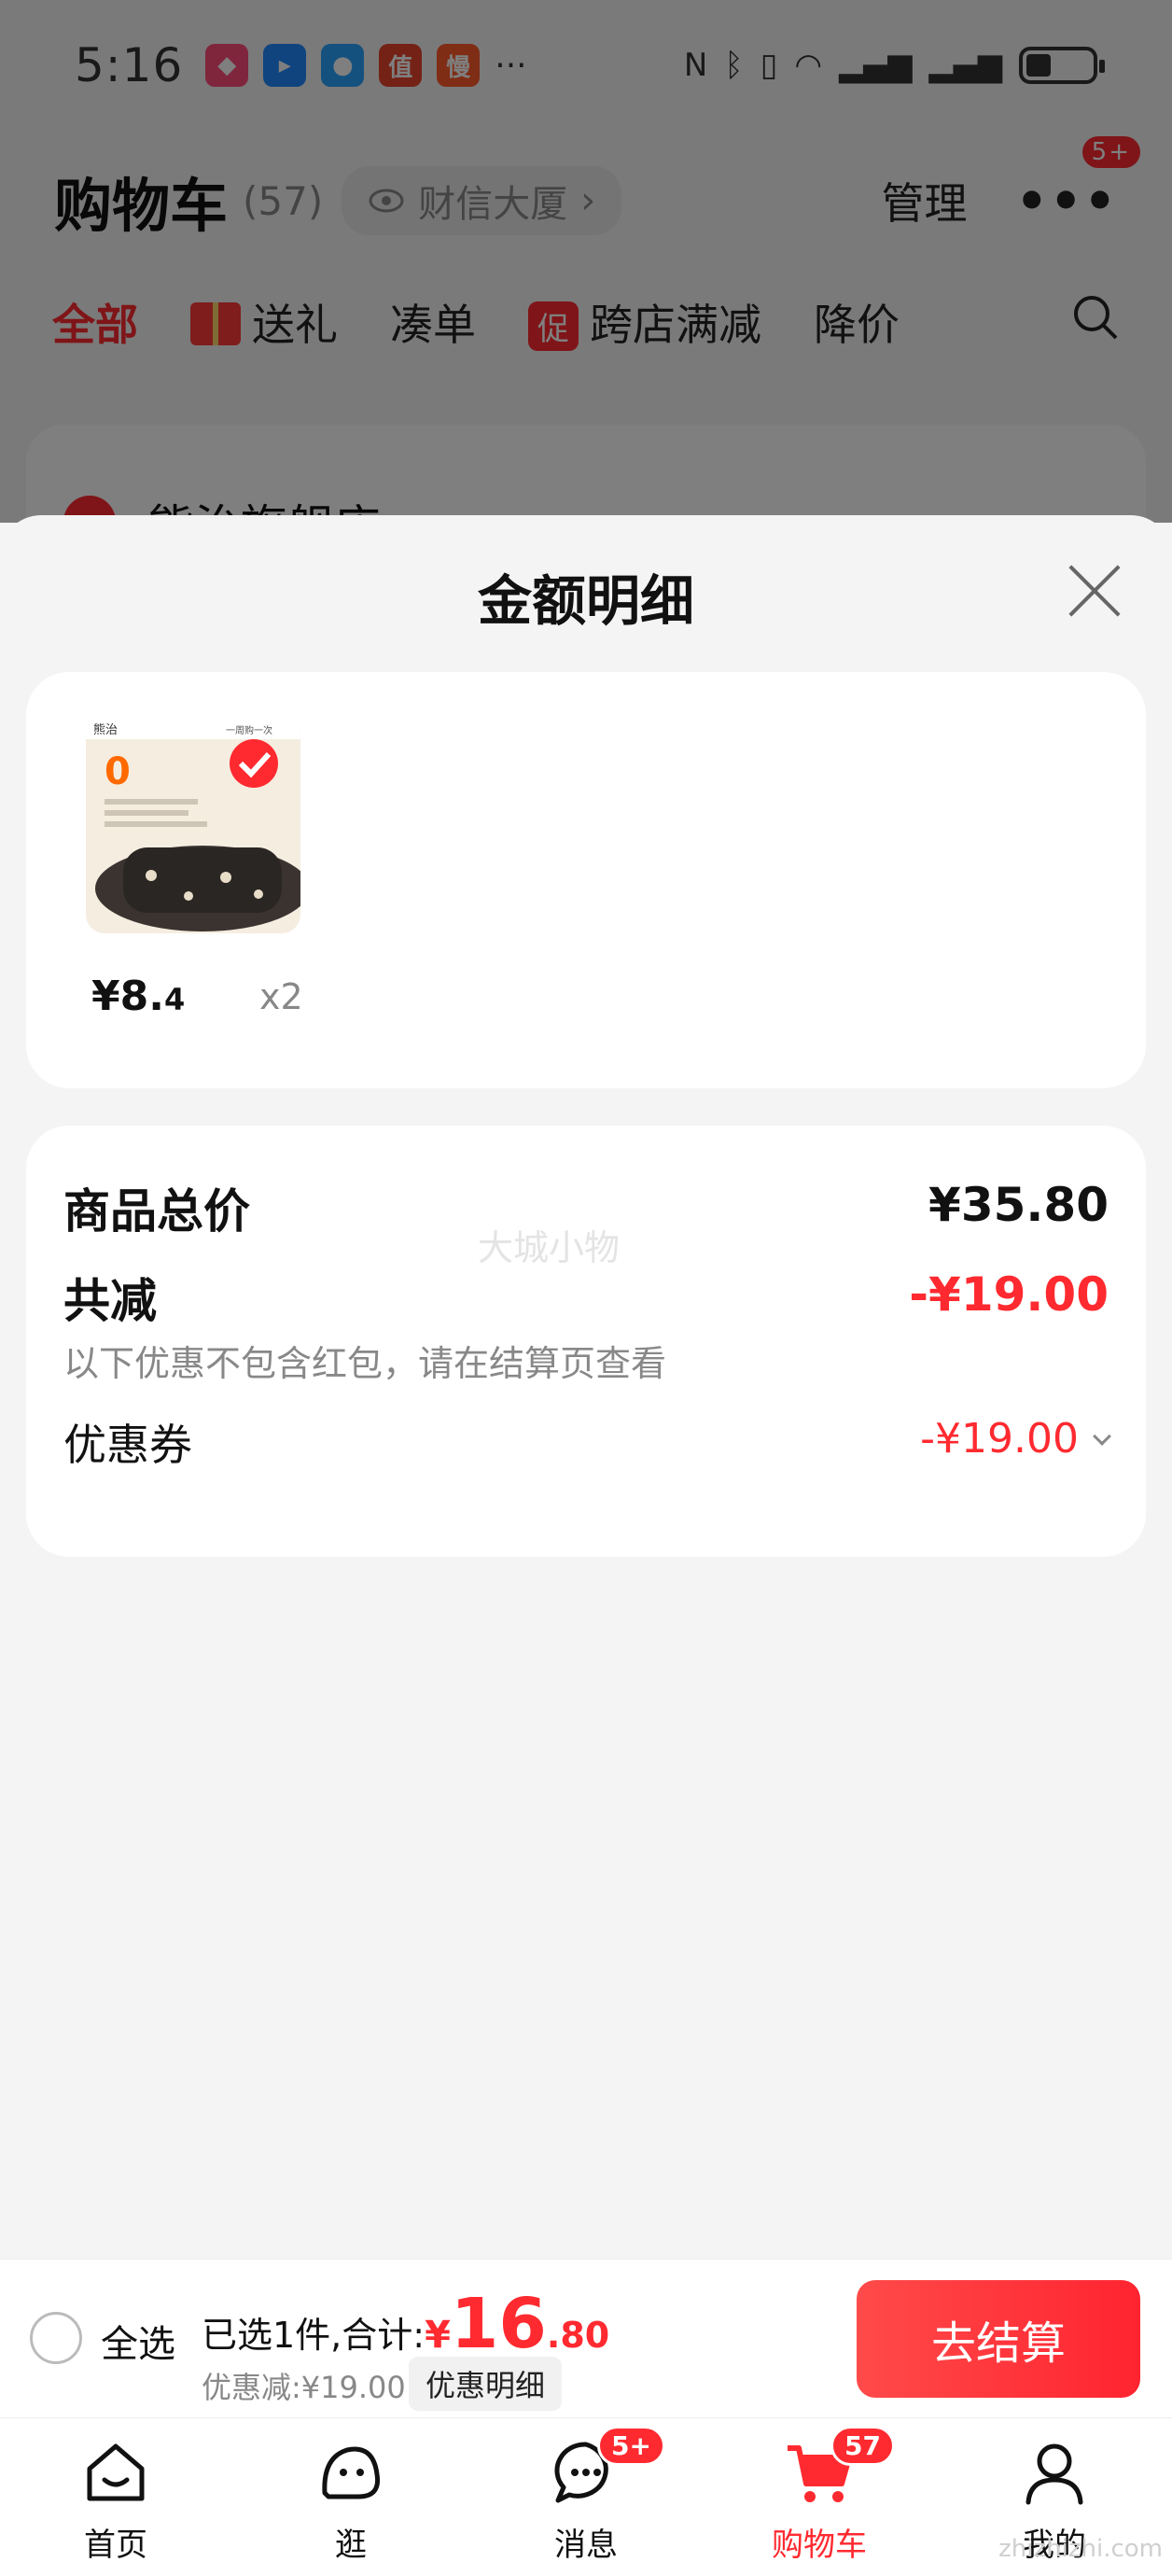 The width and height of the screenshot is (1172, 2576). I want to click on home-icon, so click(116, 2472).